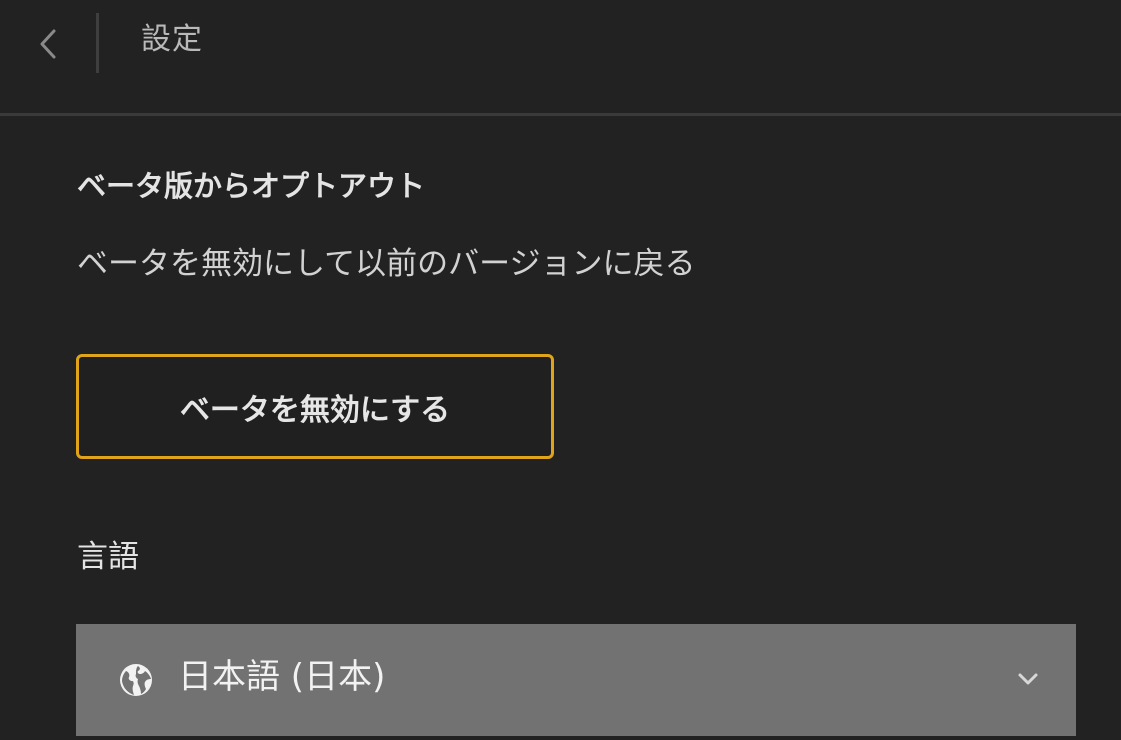 Image resolution: width=1121 pixels, height=740 pixels. I want to click on disable-beta-button-label: ベータを無効にする, so click(315, 410).